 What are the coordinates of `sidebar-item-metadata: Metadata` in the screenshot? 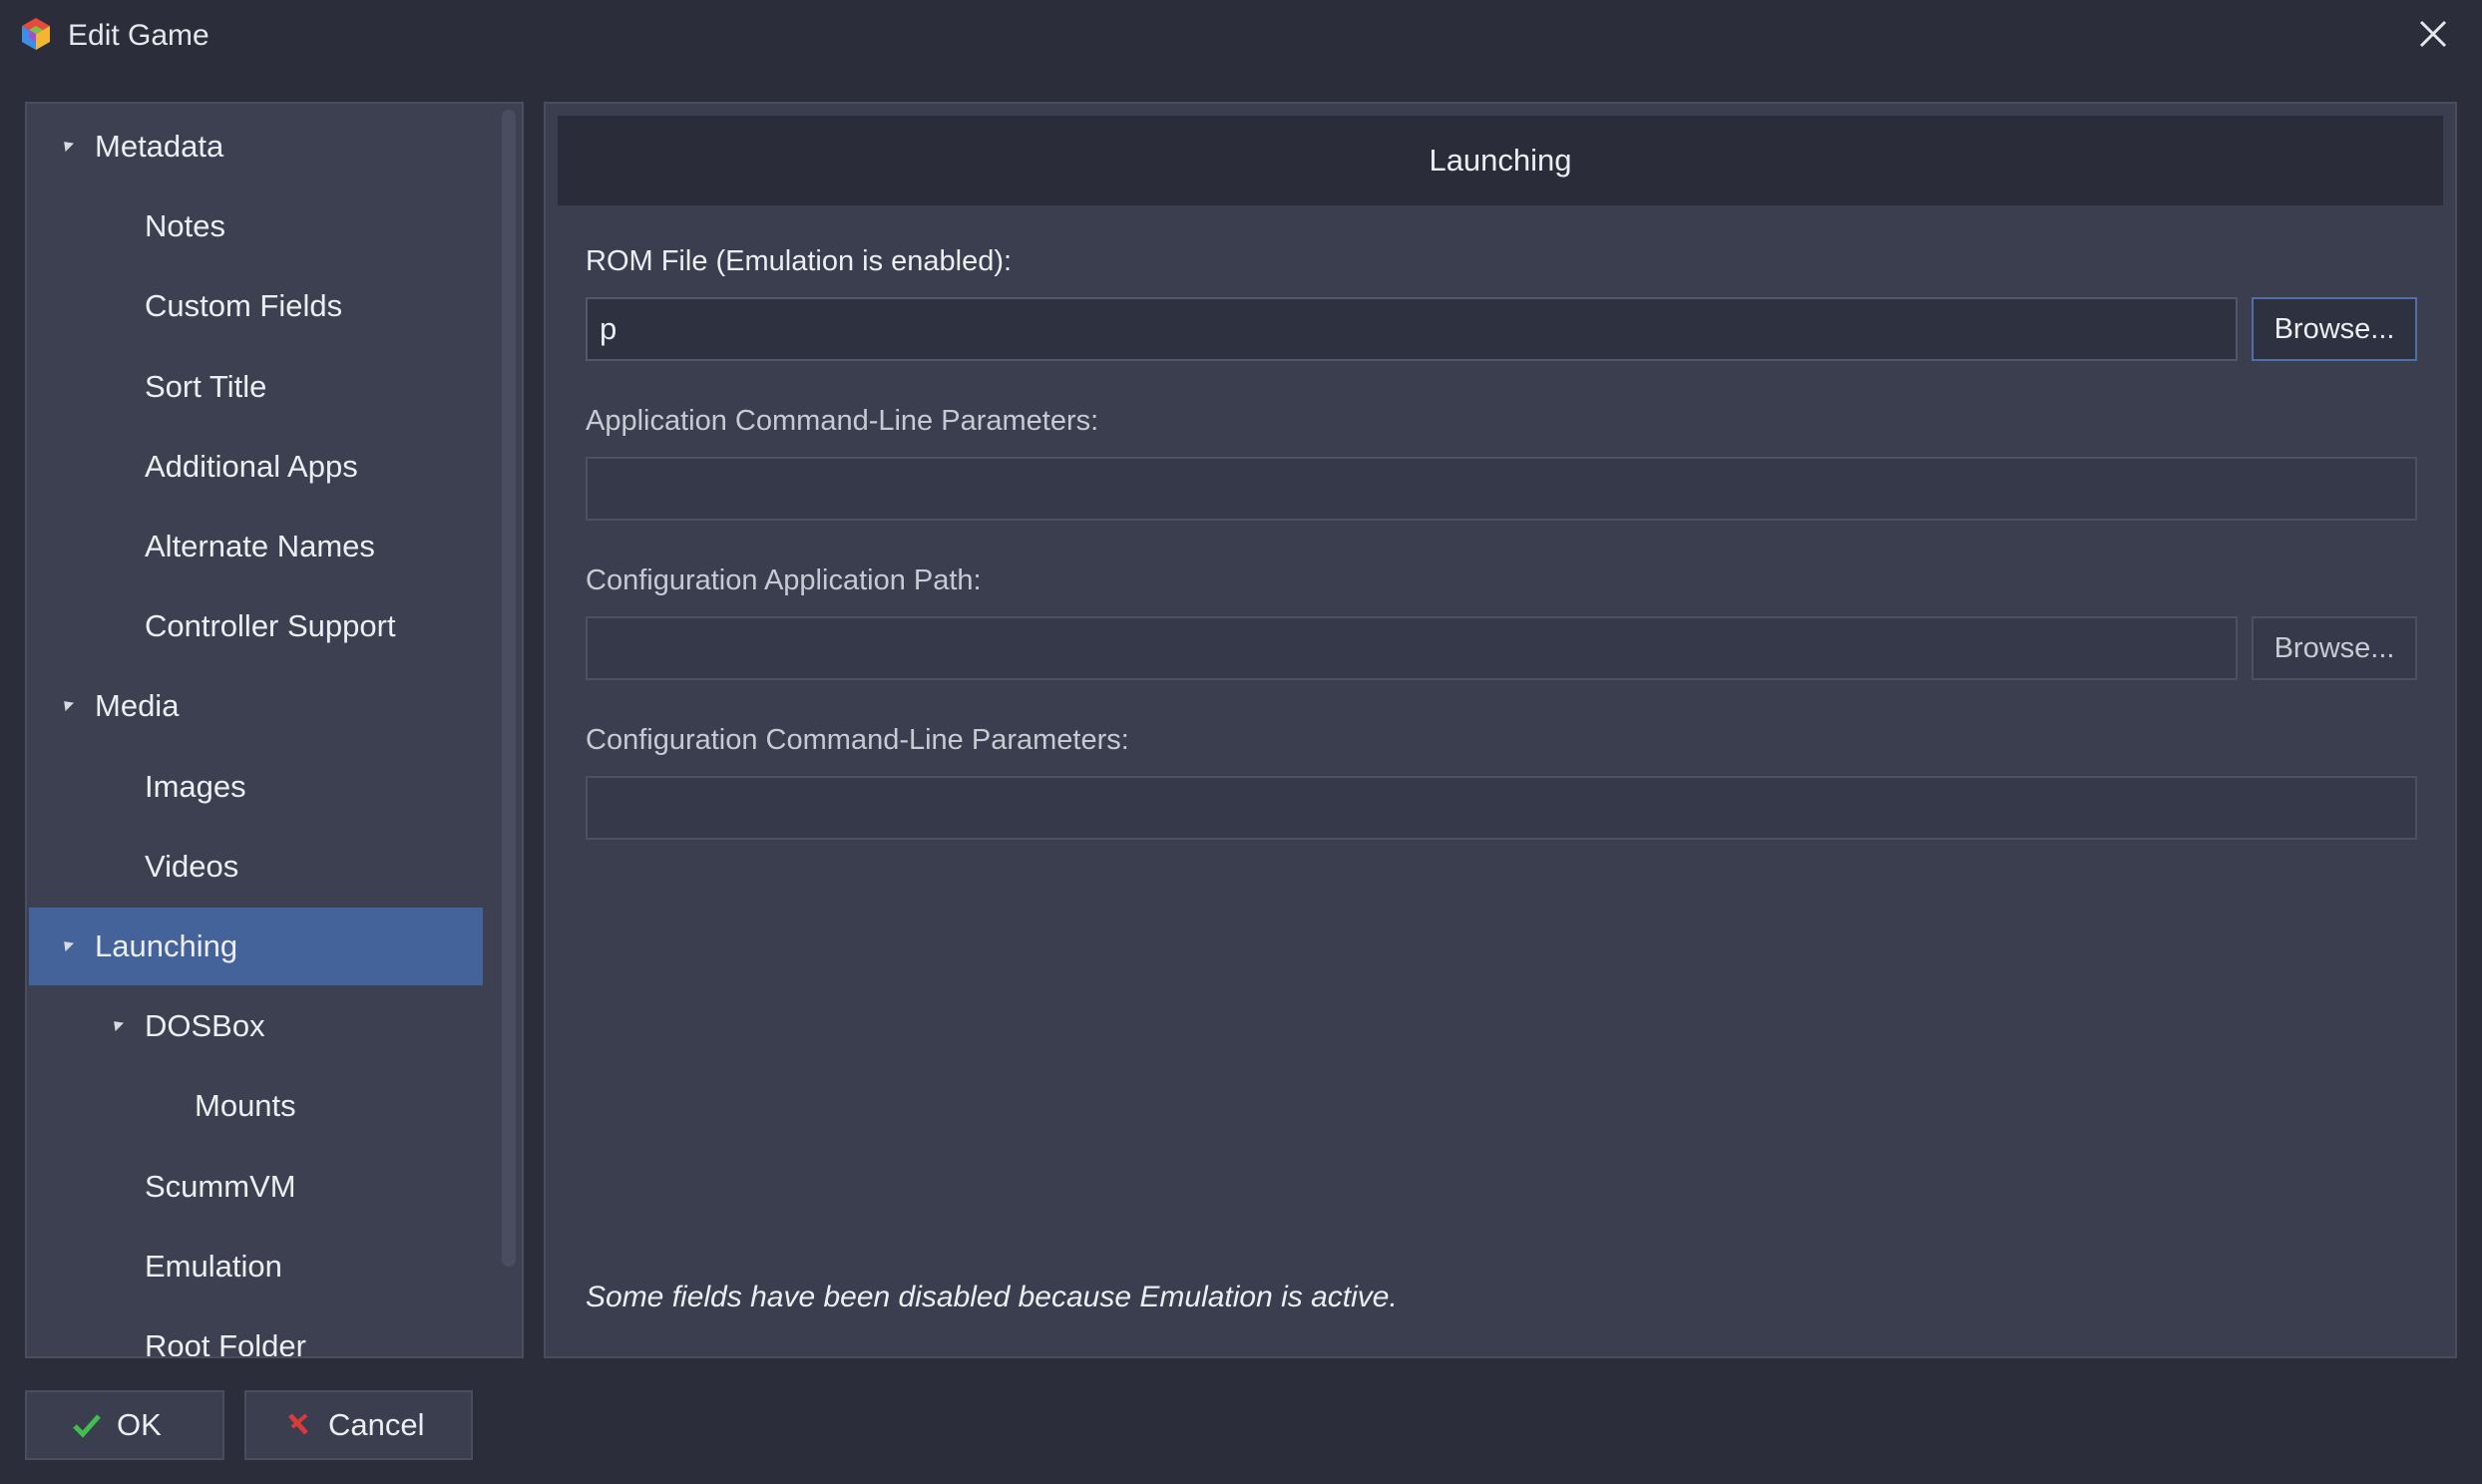 It's located at (256, 147).